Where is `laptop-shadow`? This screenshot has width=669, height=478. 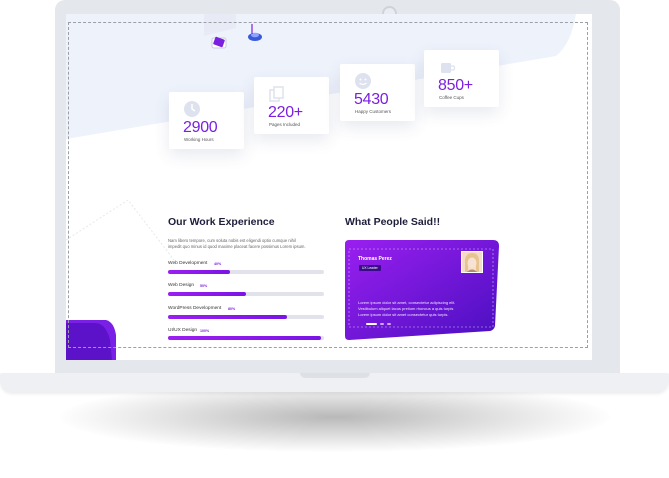
laptop-shadow is located at coordinates (335, 417).